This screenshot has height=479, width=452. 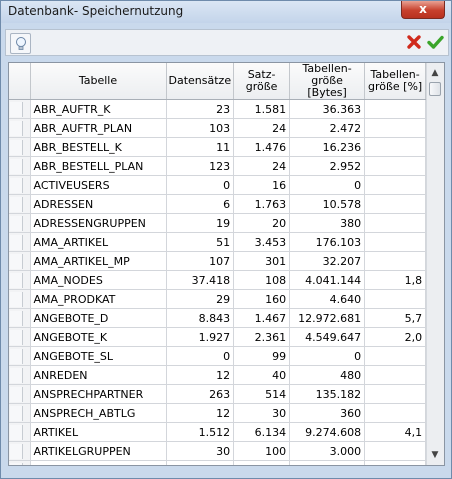 What do you see at coordinates (327, 462) in the screenshot?
I see `cell-bytes: 416` at bounding box center [327, 462].